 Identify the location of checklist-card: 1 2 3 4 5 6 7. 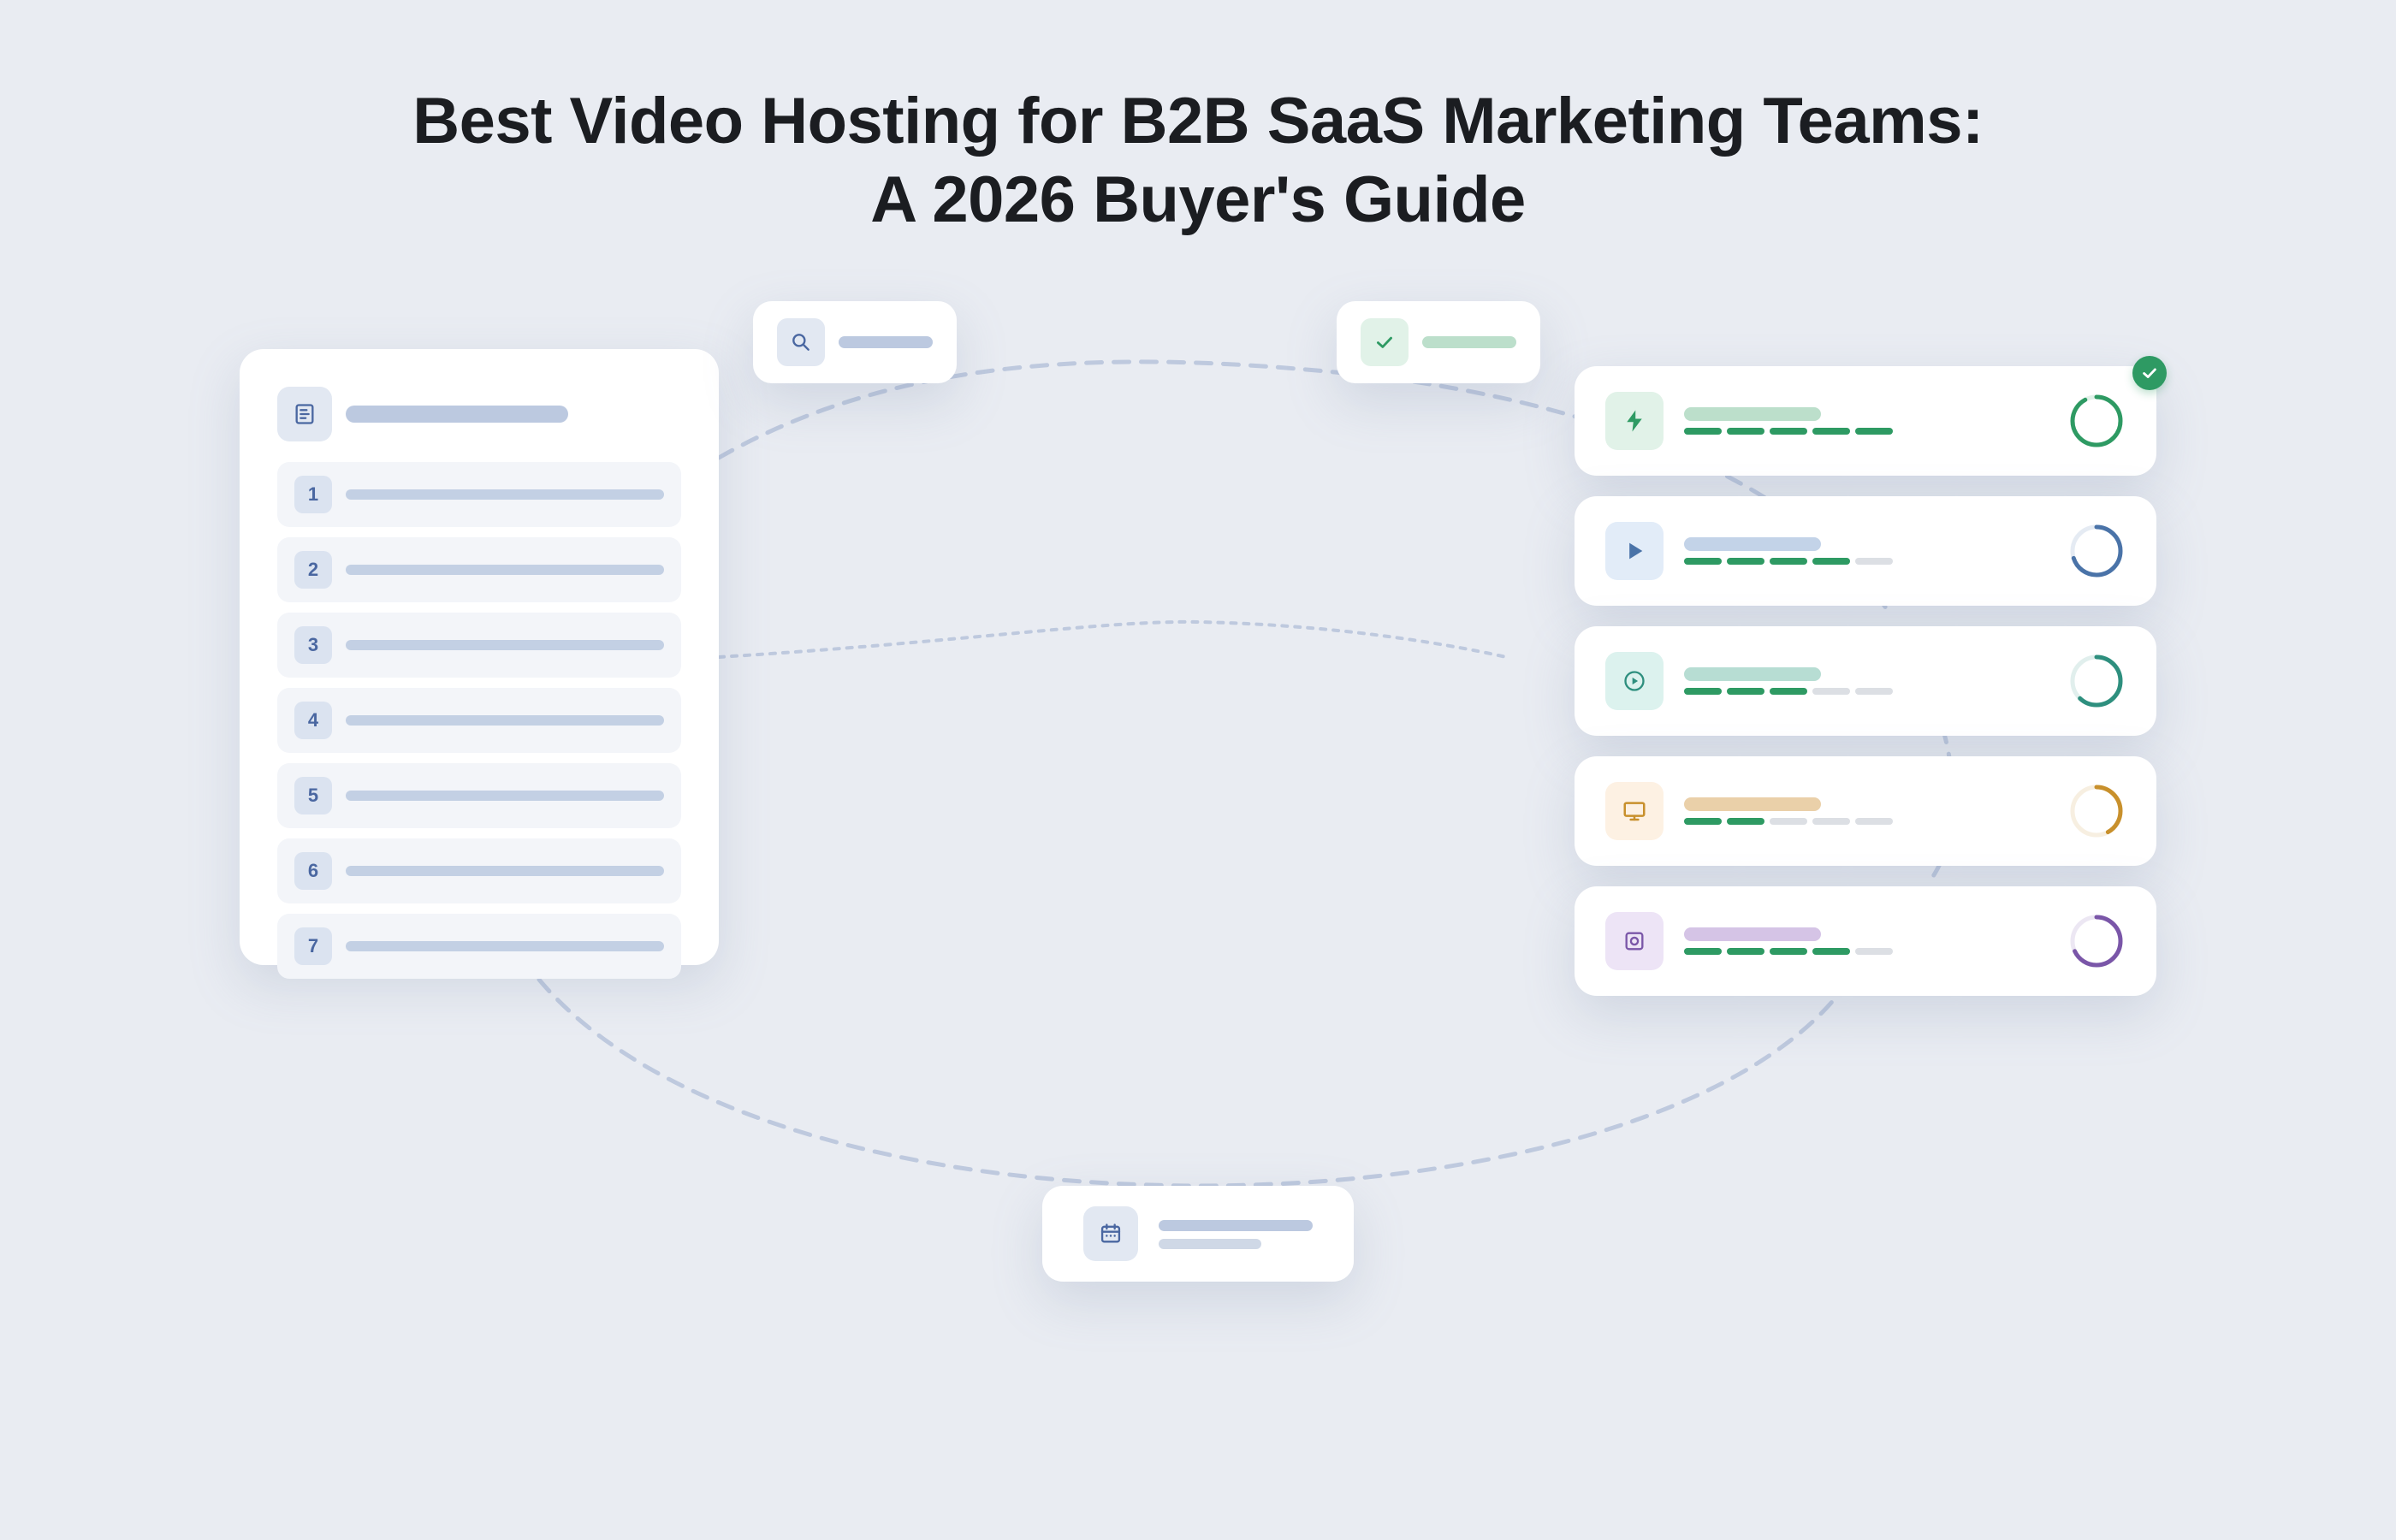
(480, 664).